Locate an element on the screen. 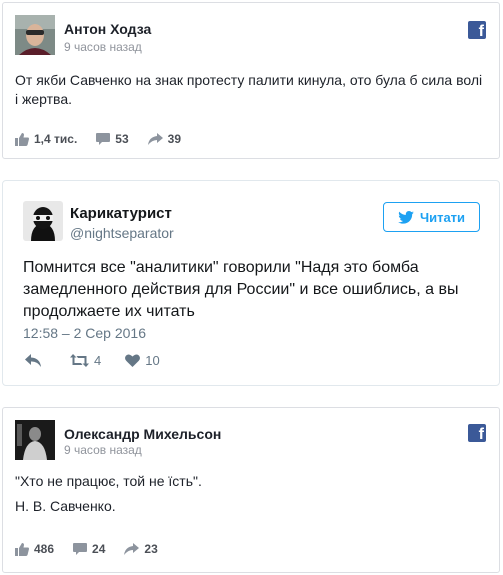 The image size is (503, 575). reply-button is located at coordinates (35, 360).